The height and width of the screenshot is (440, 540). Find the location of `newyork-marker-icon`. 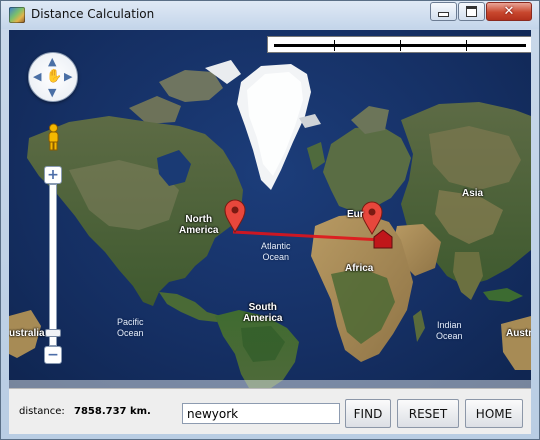

newyork-marker-icon is located at coordinates (235, 216).